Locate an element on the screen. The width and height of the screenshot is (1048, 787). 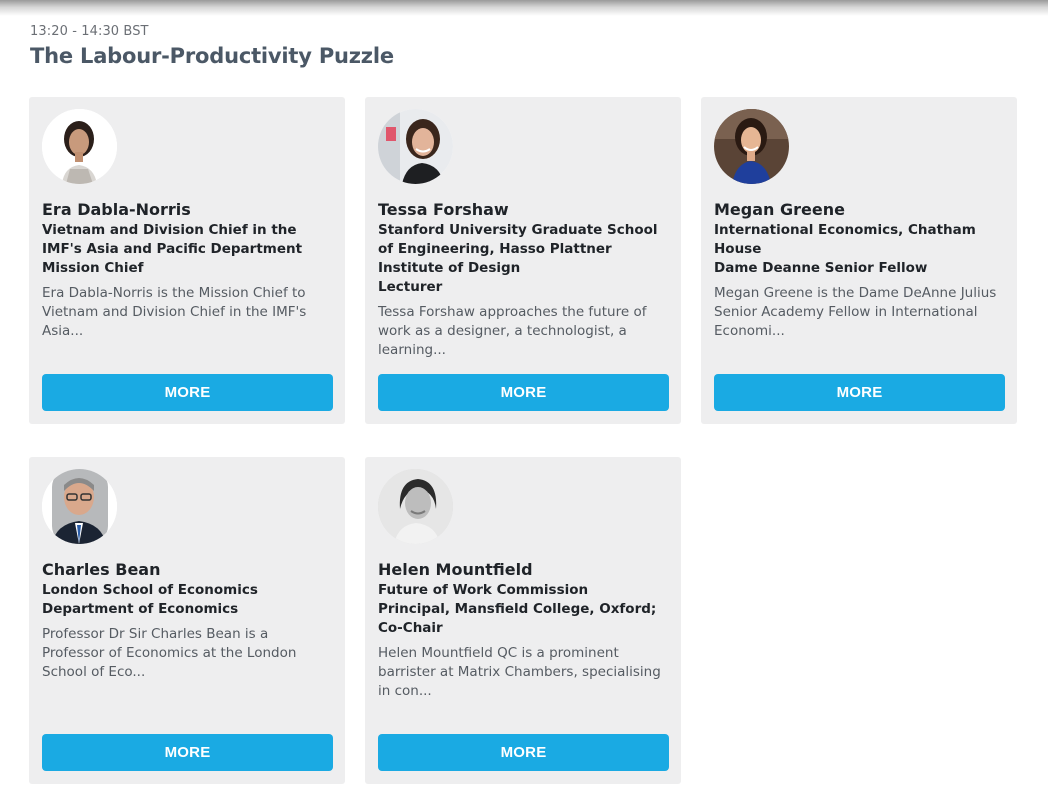
session-title: The Labour-Productivity Puzzle is located at coordinates (212, 56).